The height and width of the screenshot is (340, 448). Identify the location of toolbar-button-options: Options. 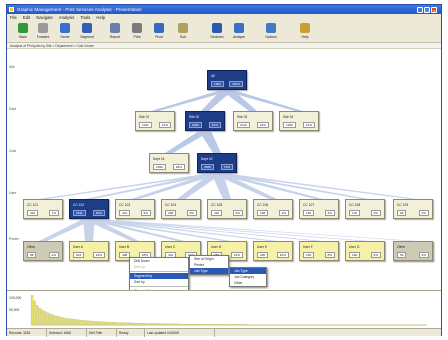
(271, 31).